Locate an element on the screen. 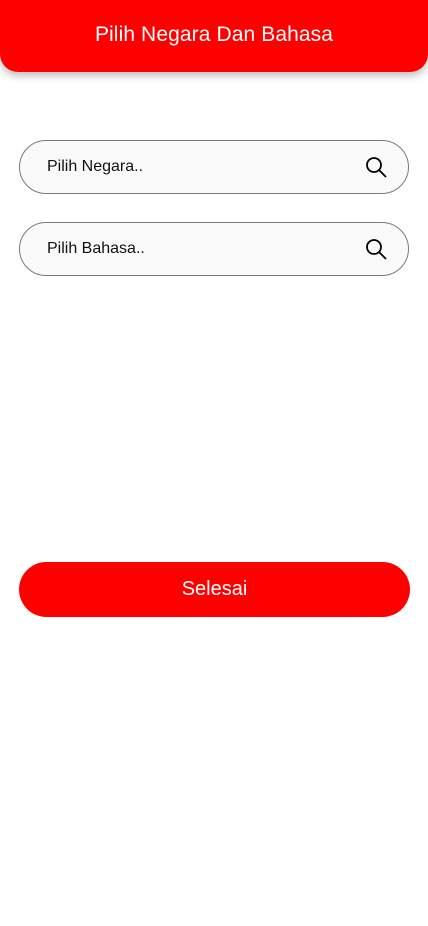 The image size is (428, 926). app-header: Pilih Negara Dan Bahasa is located at coordinates (214, 36).